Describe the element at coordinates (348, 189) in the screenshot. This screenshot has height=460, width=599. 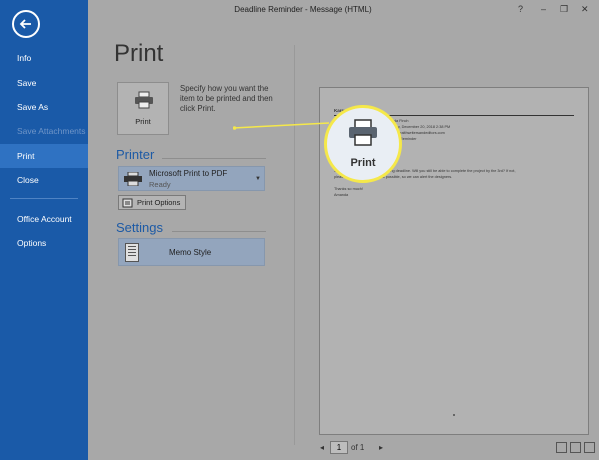
I see `preview-body-line: Thanks so much!` at that location.